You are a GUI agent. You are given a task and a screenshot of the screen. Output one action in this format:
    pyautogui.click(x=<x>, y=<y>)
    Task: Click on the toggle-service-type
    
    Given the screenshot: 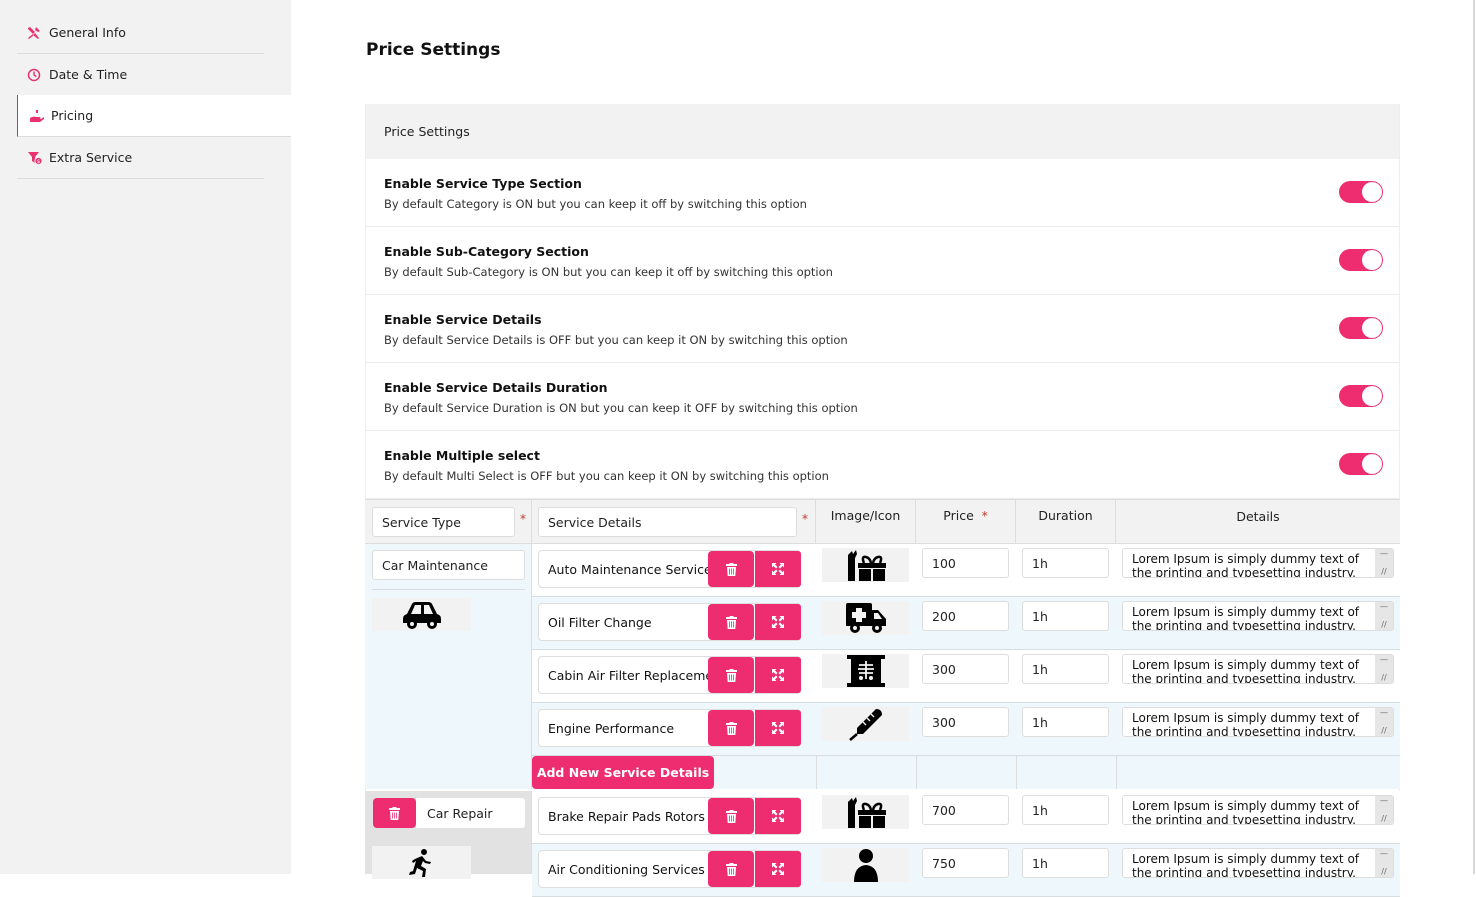 What is the action you would take?
    pyautogui.click(x=1361, y=192)
    